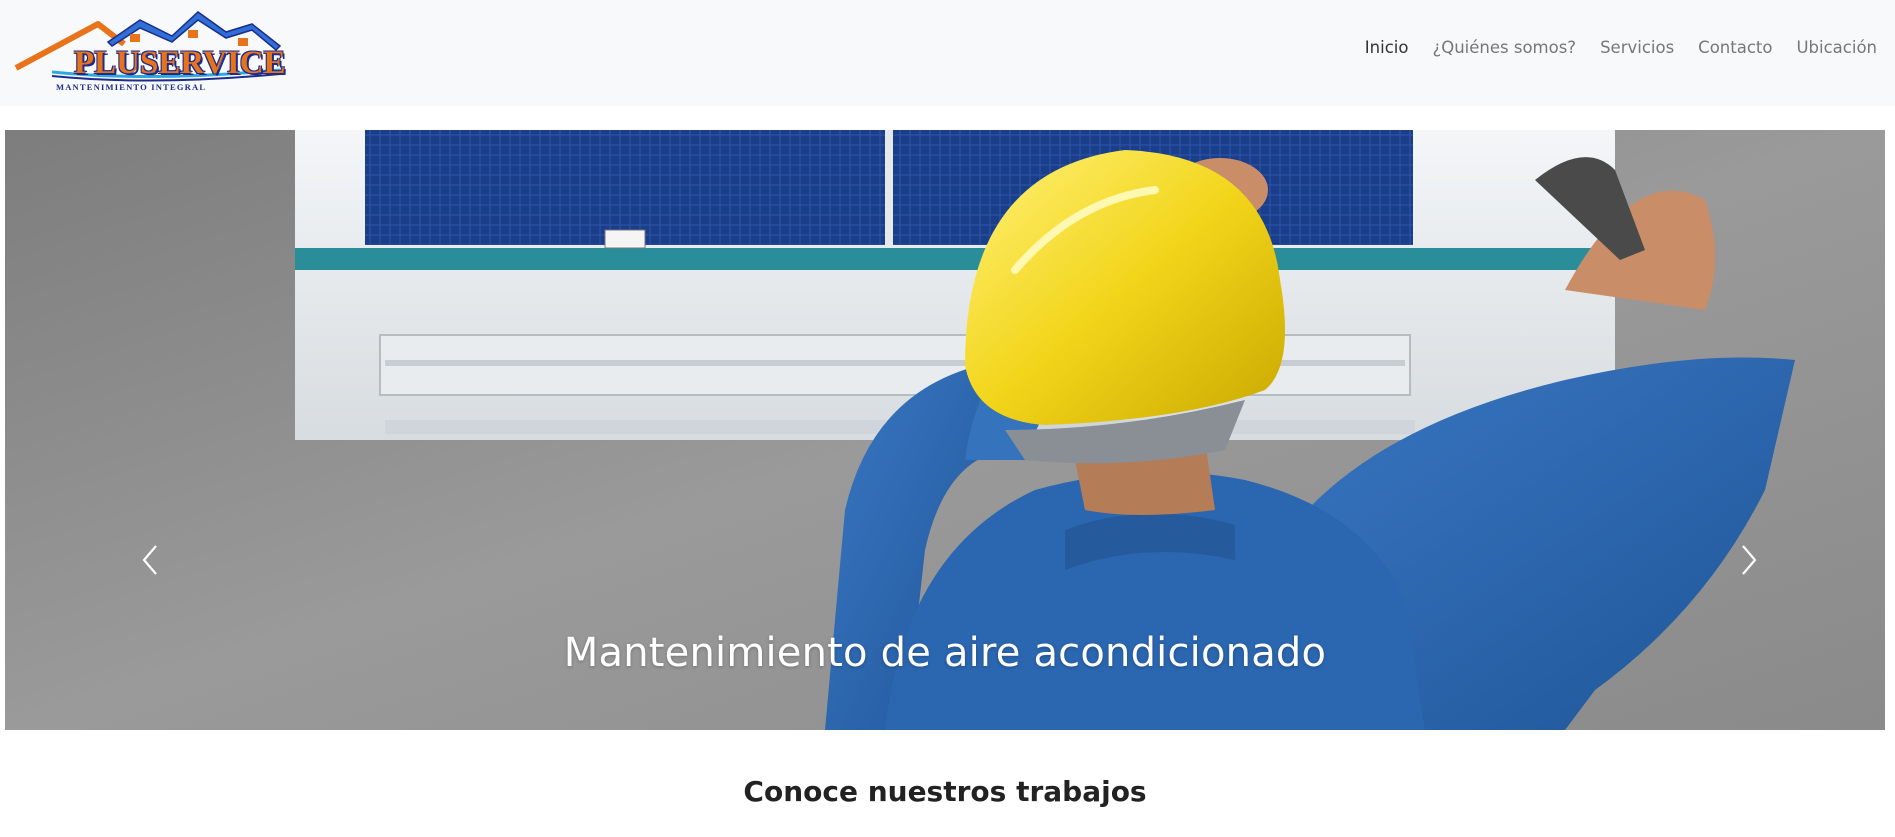  What do you see at coordinates (131, 87) in the screenshot?
I see `brand-tagline: MANTENIMIENTO INTEGRAL` at bounding box center [131, 87].